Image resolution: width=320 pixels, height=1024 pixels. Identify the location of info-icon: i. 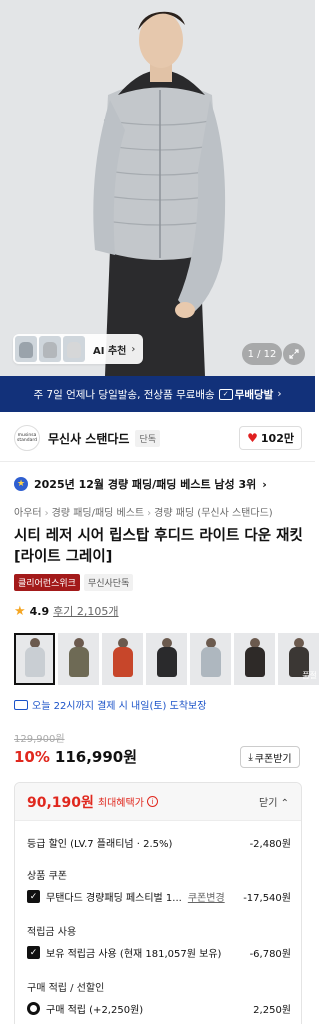
(152, 801).